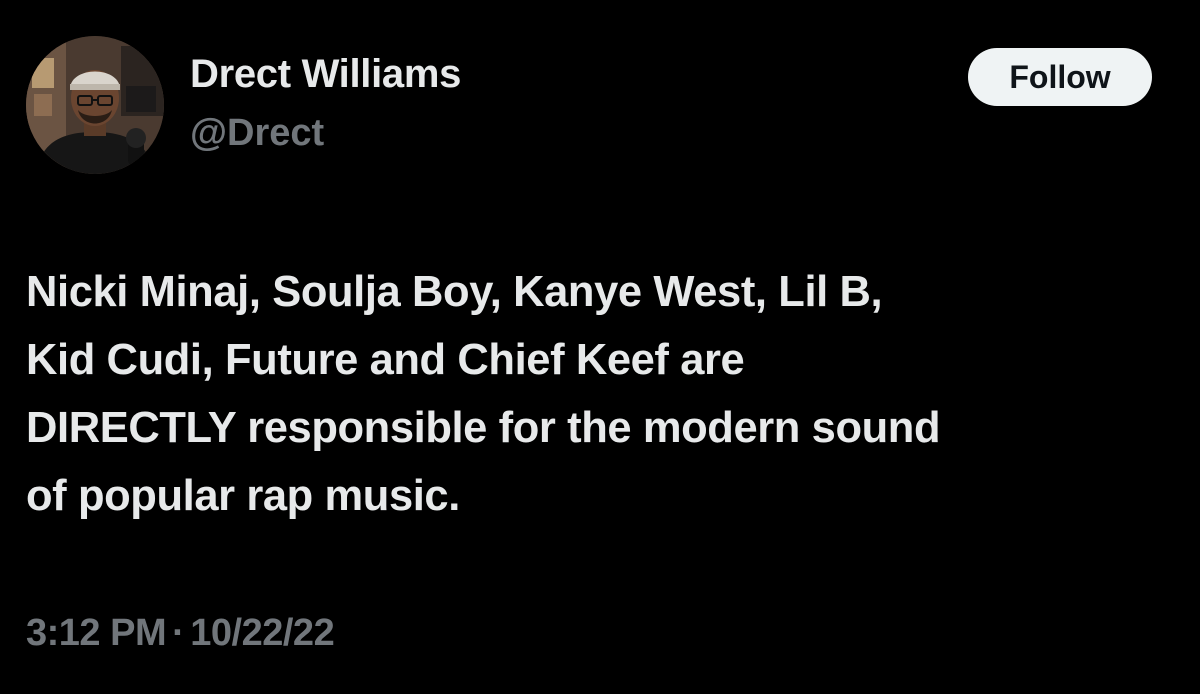 Image resolution: width=1200 pixels, height=694 pixels. Describe the element at coordinates (96, 633) in the screenshot. I see `tweet-time: 3:12 PM` at that location.